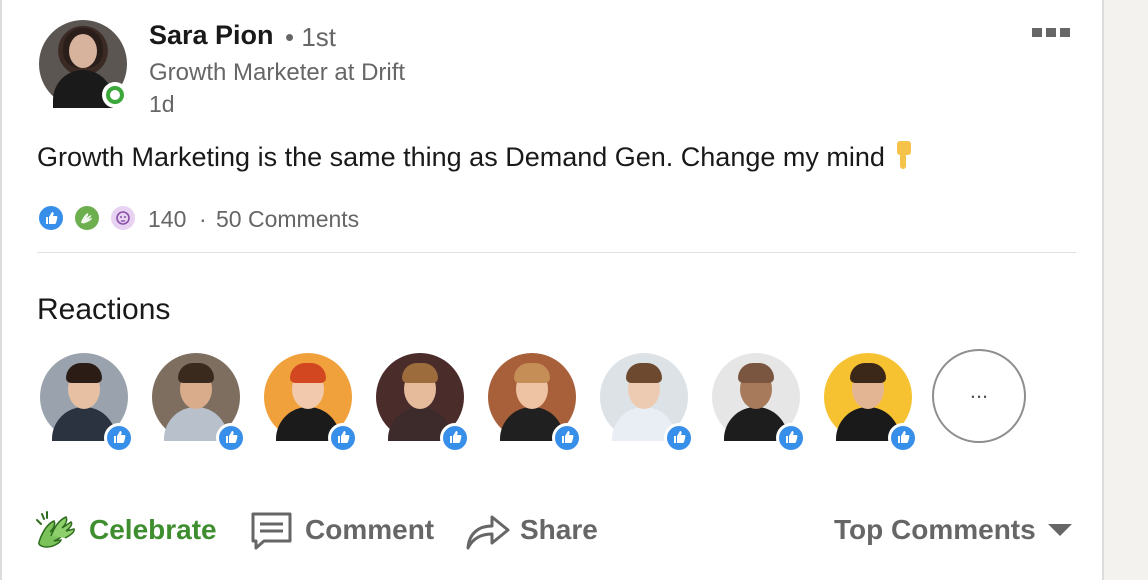 This screenshot has width=1148, height=580. I want to click on comment-button: Comment, so click(345, 531).